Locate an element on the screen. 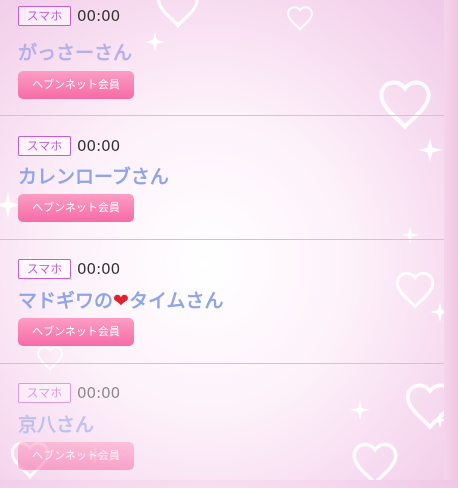 Image resolution: width=458 pixels, height=488 pixels. user-name: 京八さん is located at coordinates (56, 423).